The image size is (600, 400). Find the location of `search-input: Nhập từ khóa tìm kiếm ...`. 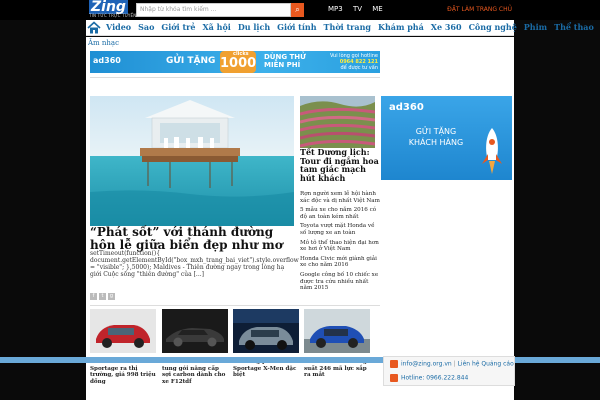

search-input: Nhập từ khóa tìm kiếm ... is located at coordinates (213, 10).